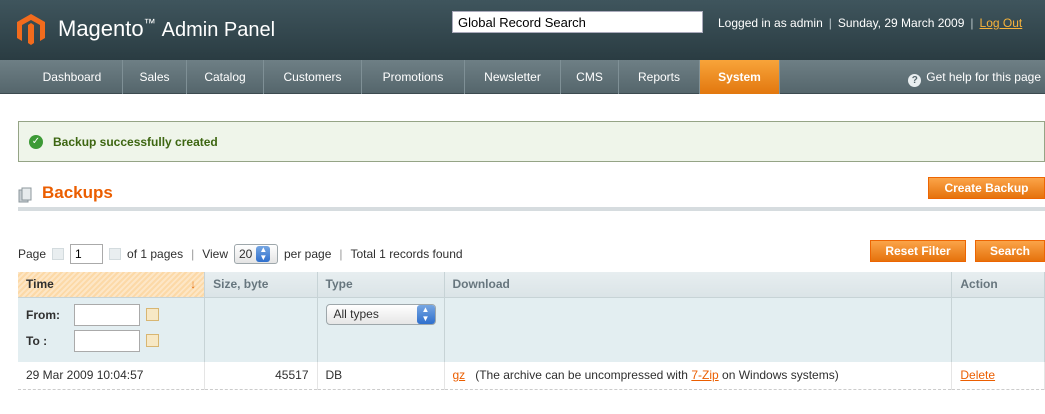  What do you see at coordinates (215, 254) in the screenshot?
I see `view-label: View` at bounding box center [215, 254].